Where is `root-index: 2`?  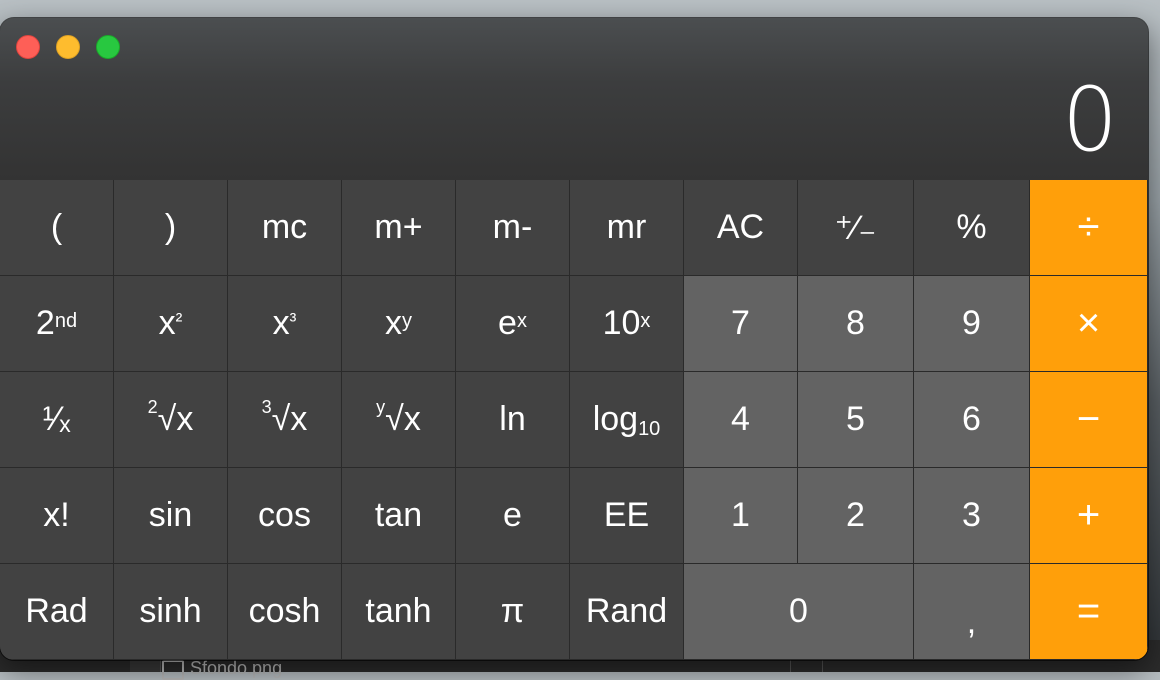
root-index: 2 is located at coordinates (152, 407).